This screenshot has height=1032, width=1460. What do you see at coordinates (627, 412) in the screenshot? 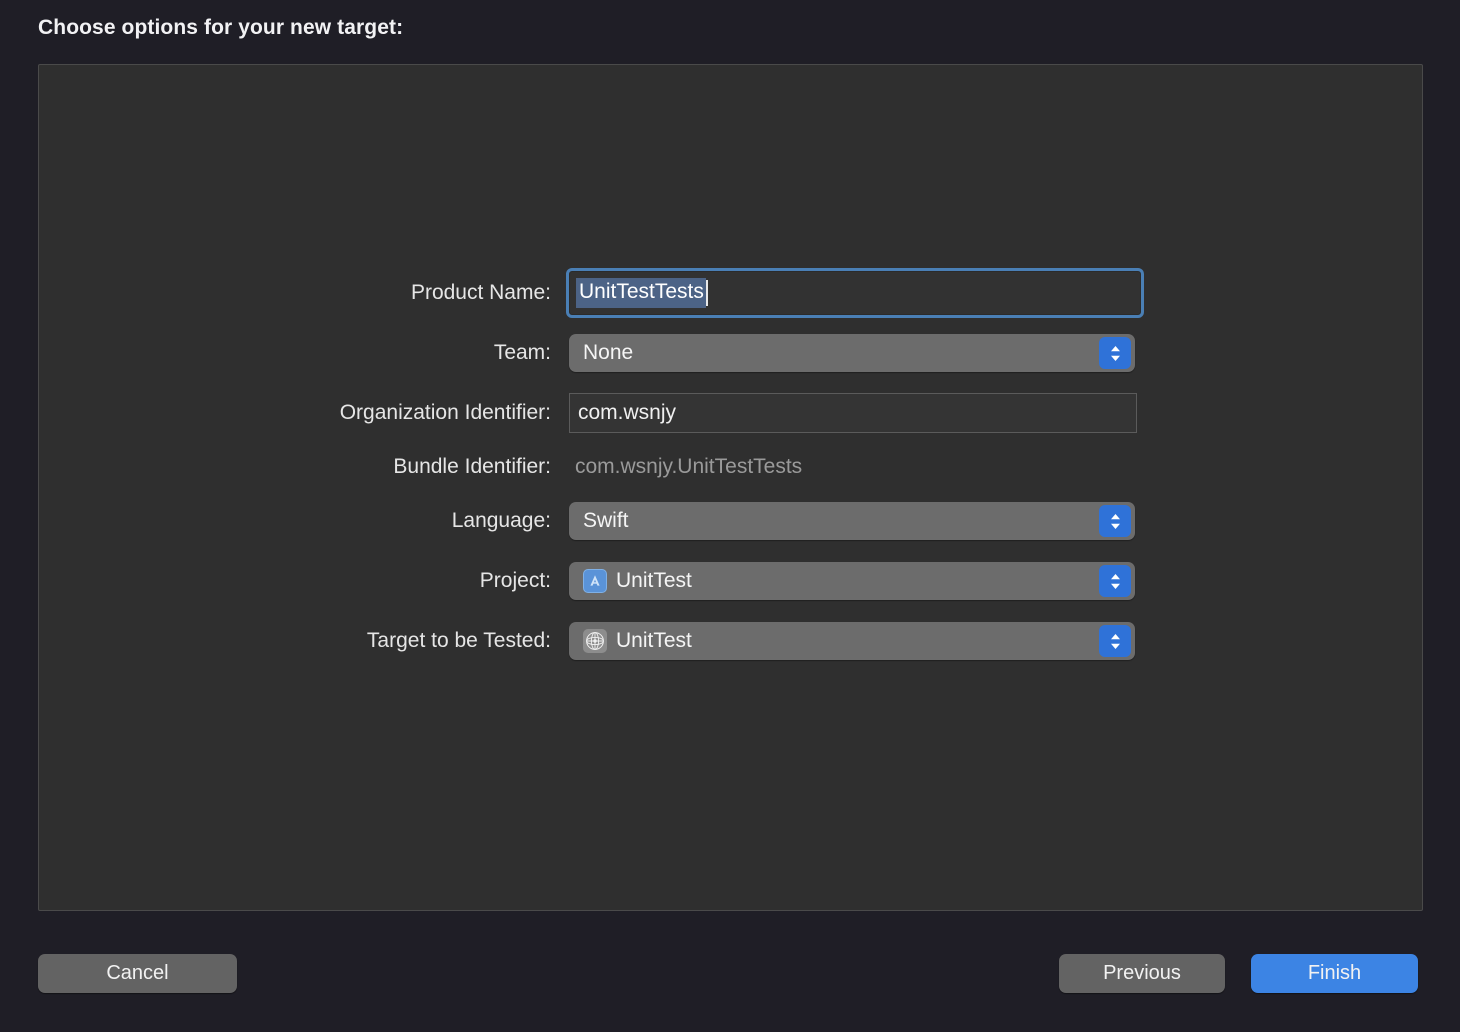
I see `organization-identifier-value: com.wsnjy` at bounding box center [627, 412].